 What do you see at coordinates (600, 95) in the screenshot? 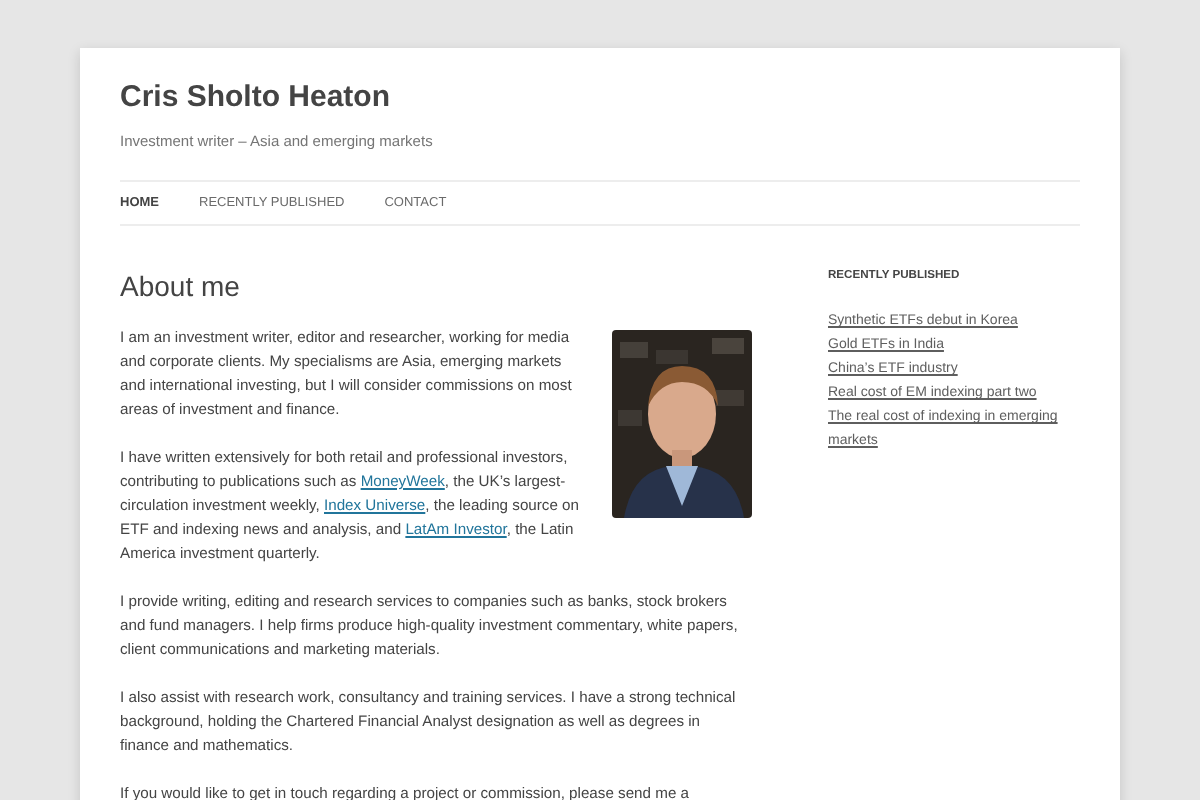
I see `site-title: Cris Sholto Heaton` at bounding box center [600, 95].